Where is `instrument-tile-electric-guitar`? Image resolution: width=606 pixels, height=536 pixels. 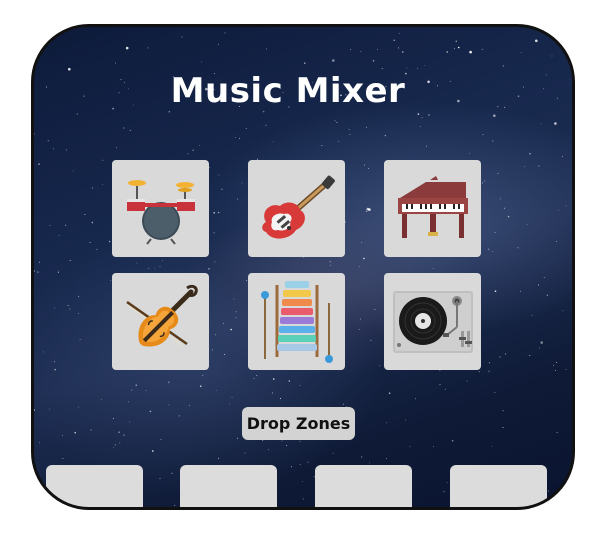 instrument-tile-electric-guitar is located at coordinates (296, 208).